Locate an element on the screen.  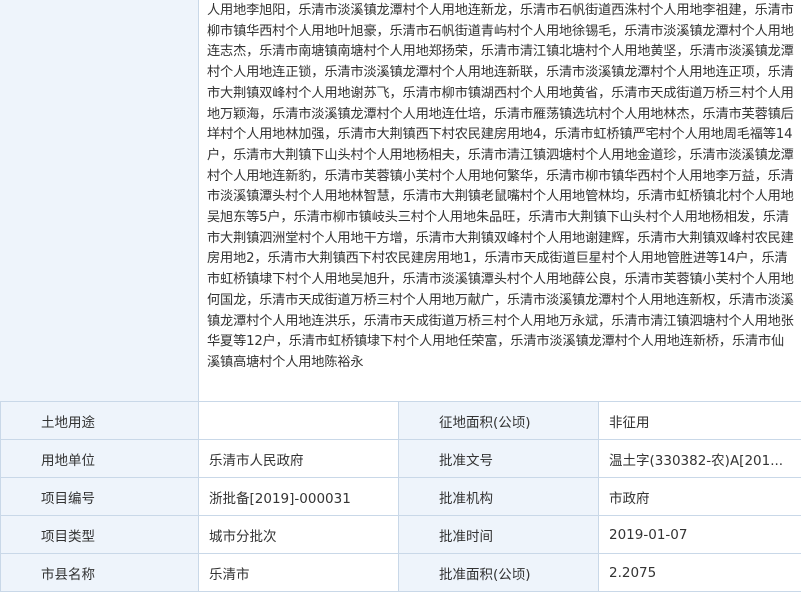
table-row: 土地用途 征地面积(公顷) 非征用 is located at coordinates (400, 420).